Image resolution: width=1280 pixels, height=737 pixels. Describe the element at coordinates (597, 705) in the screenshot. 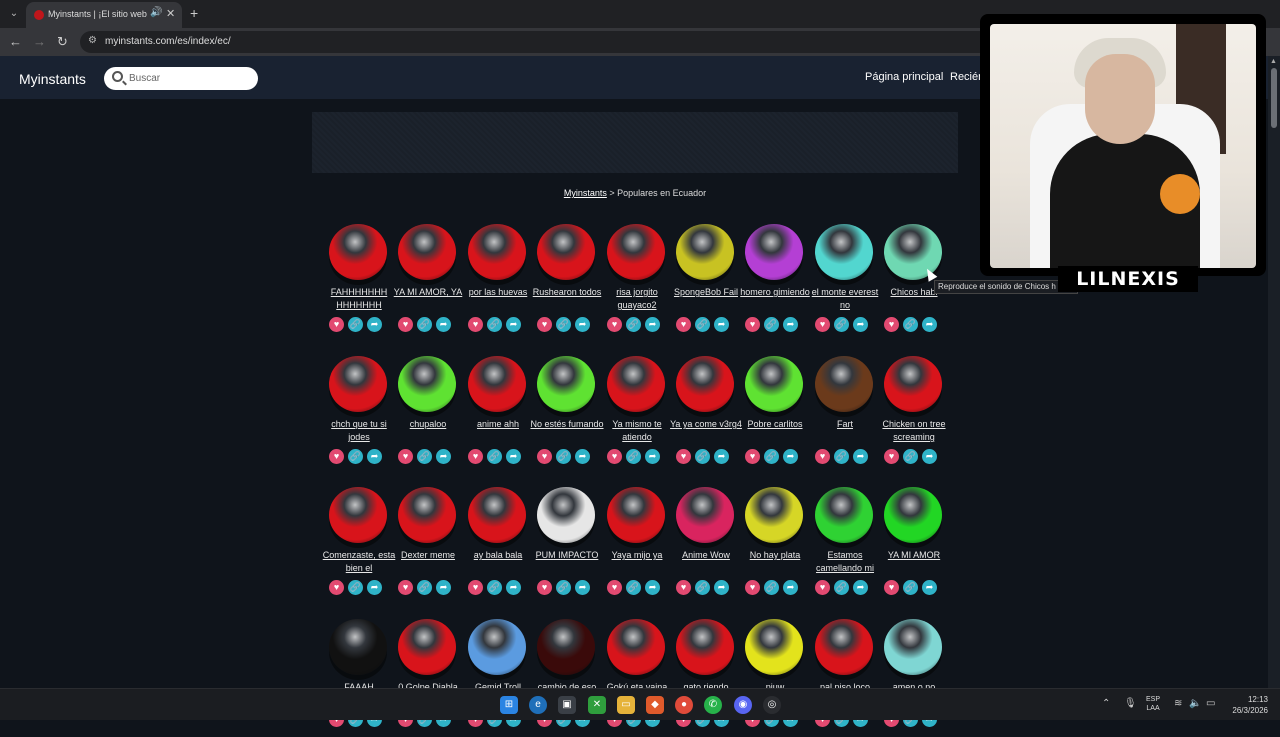

I see `xbox-icon: ✕` at that location.